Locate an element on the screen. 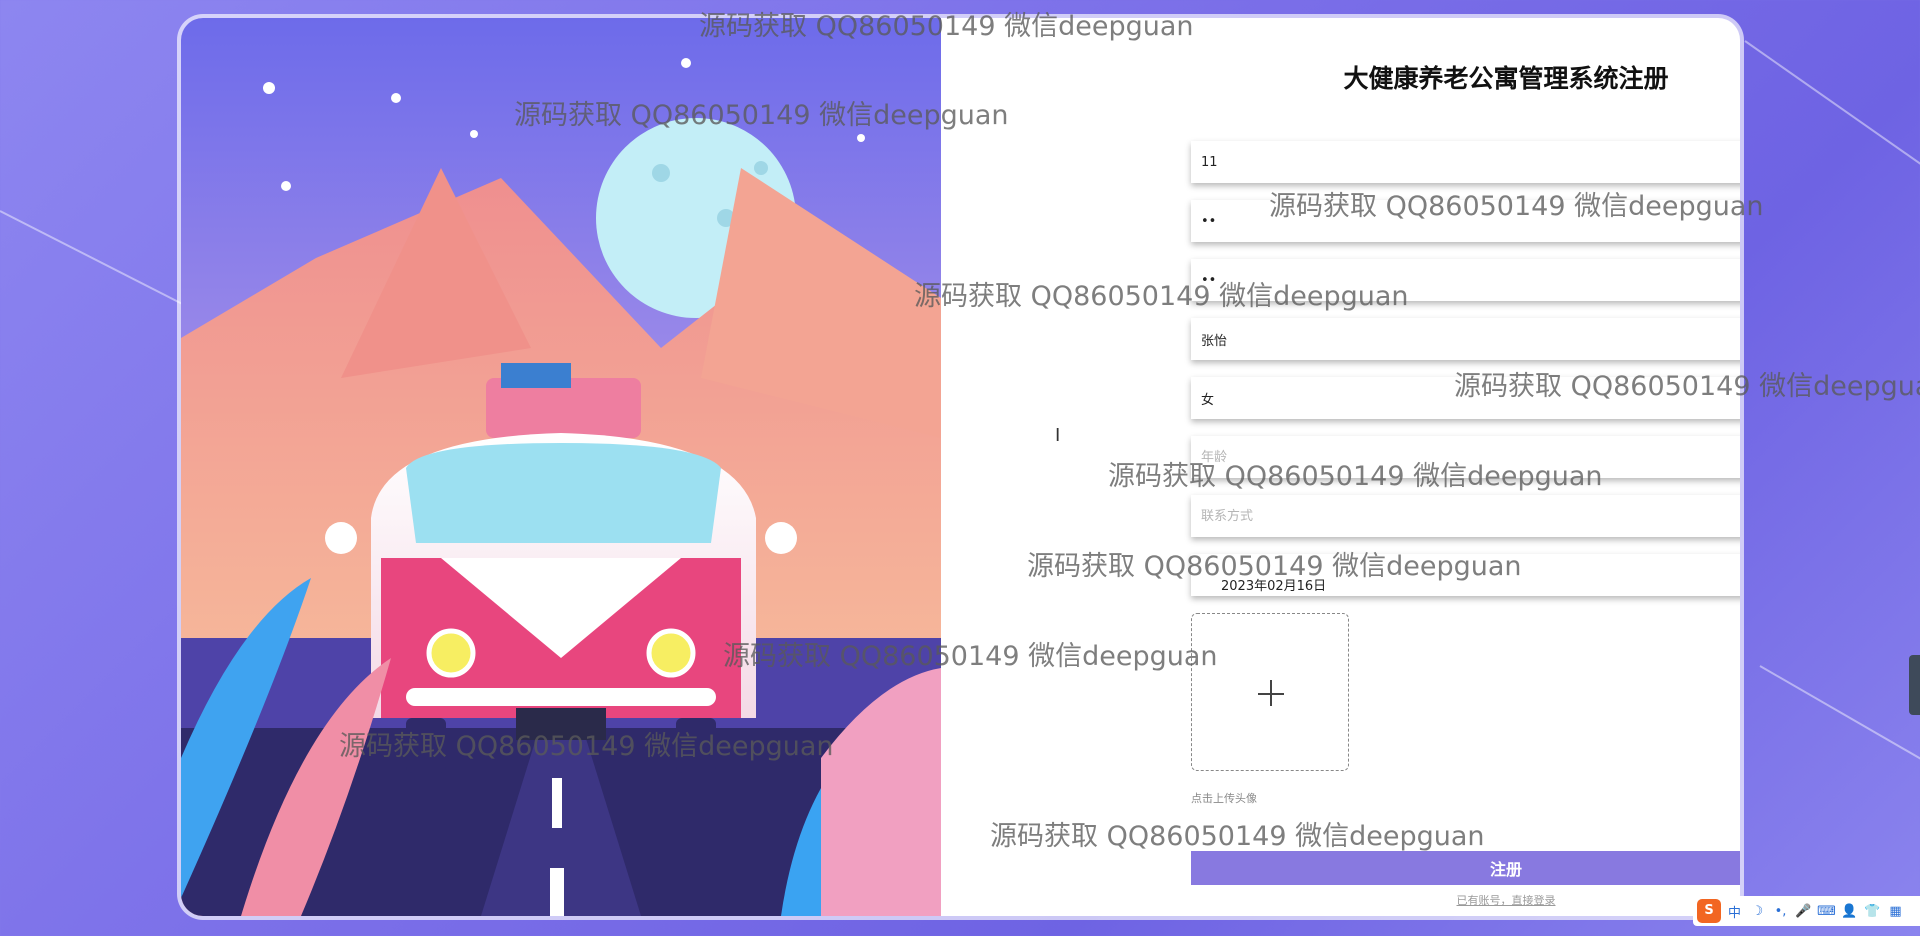 The height and width of the screenshot is (936, 1920). plus-icon-vertical is located at coordinates (1271, 693).